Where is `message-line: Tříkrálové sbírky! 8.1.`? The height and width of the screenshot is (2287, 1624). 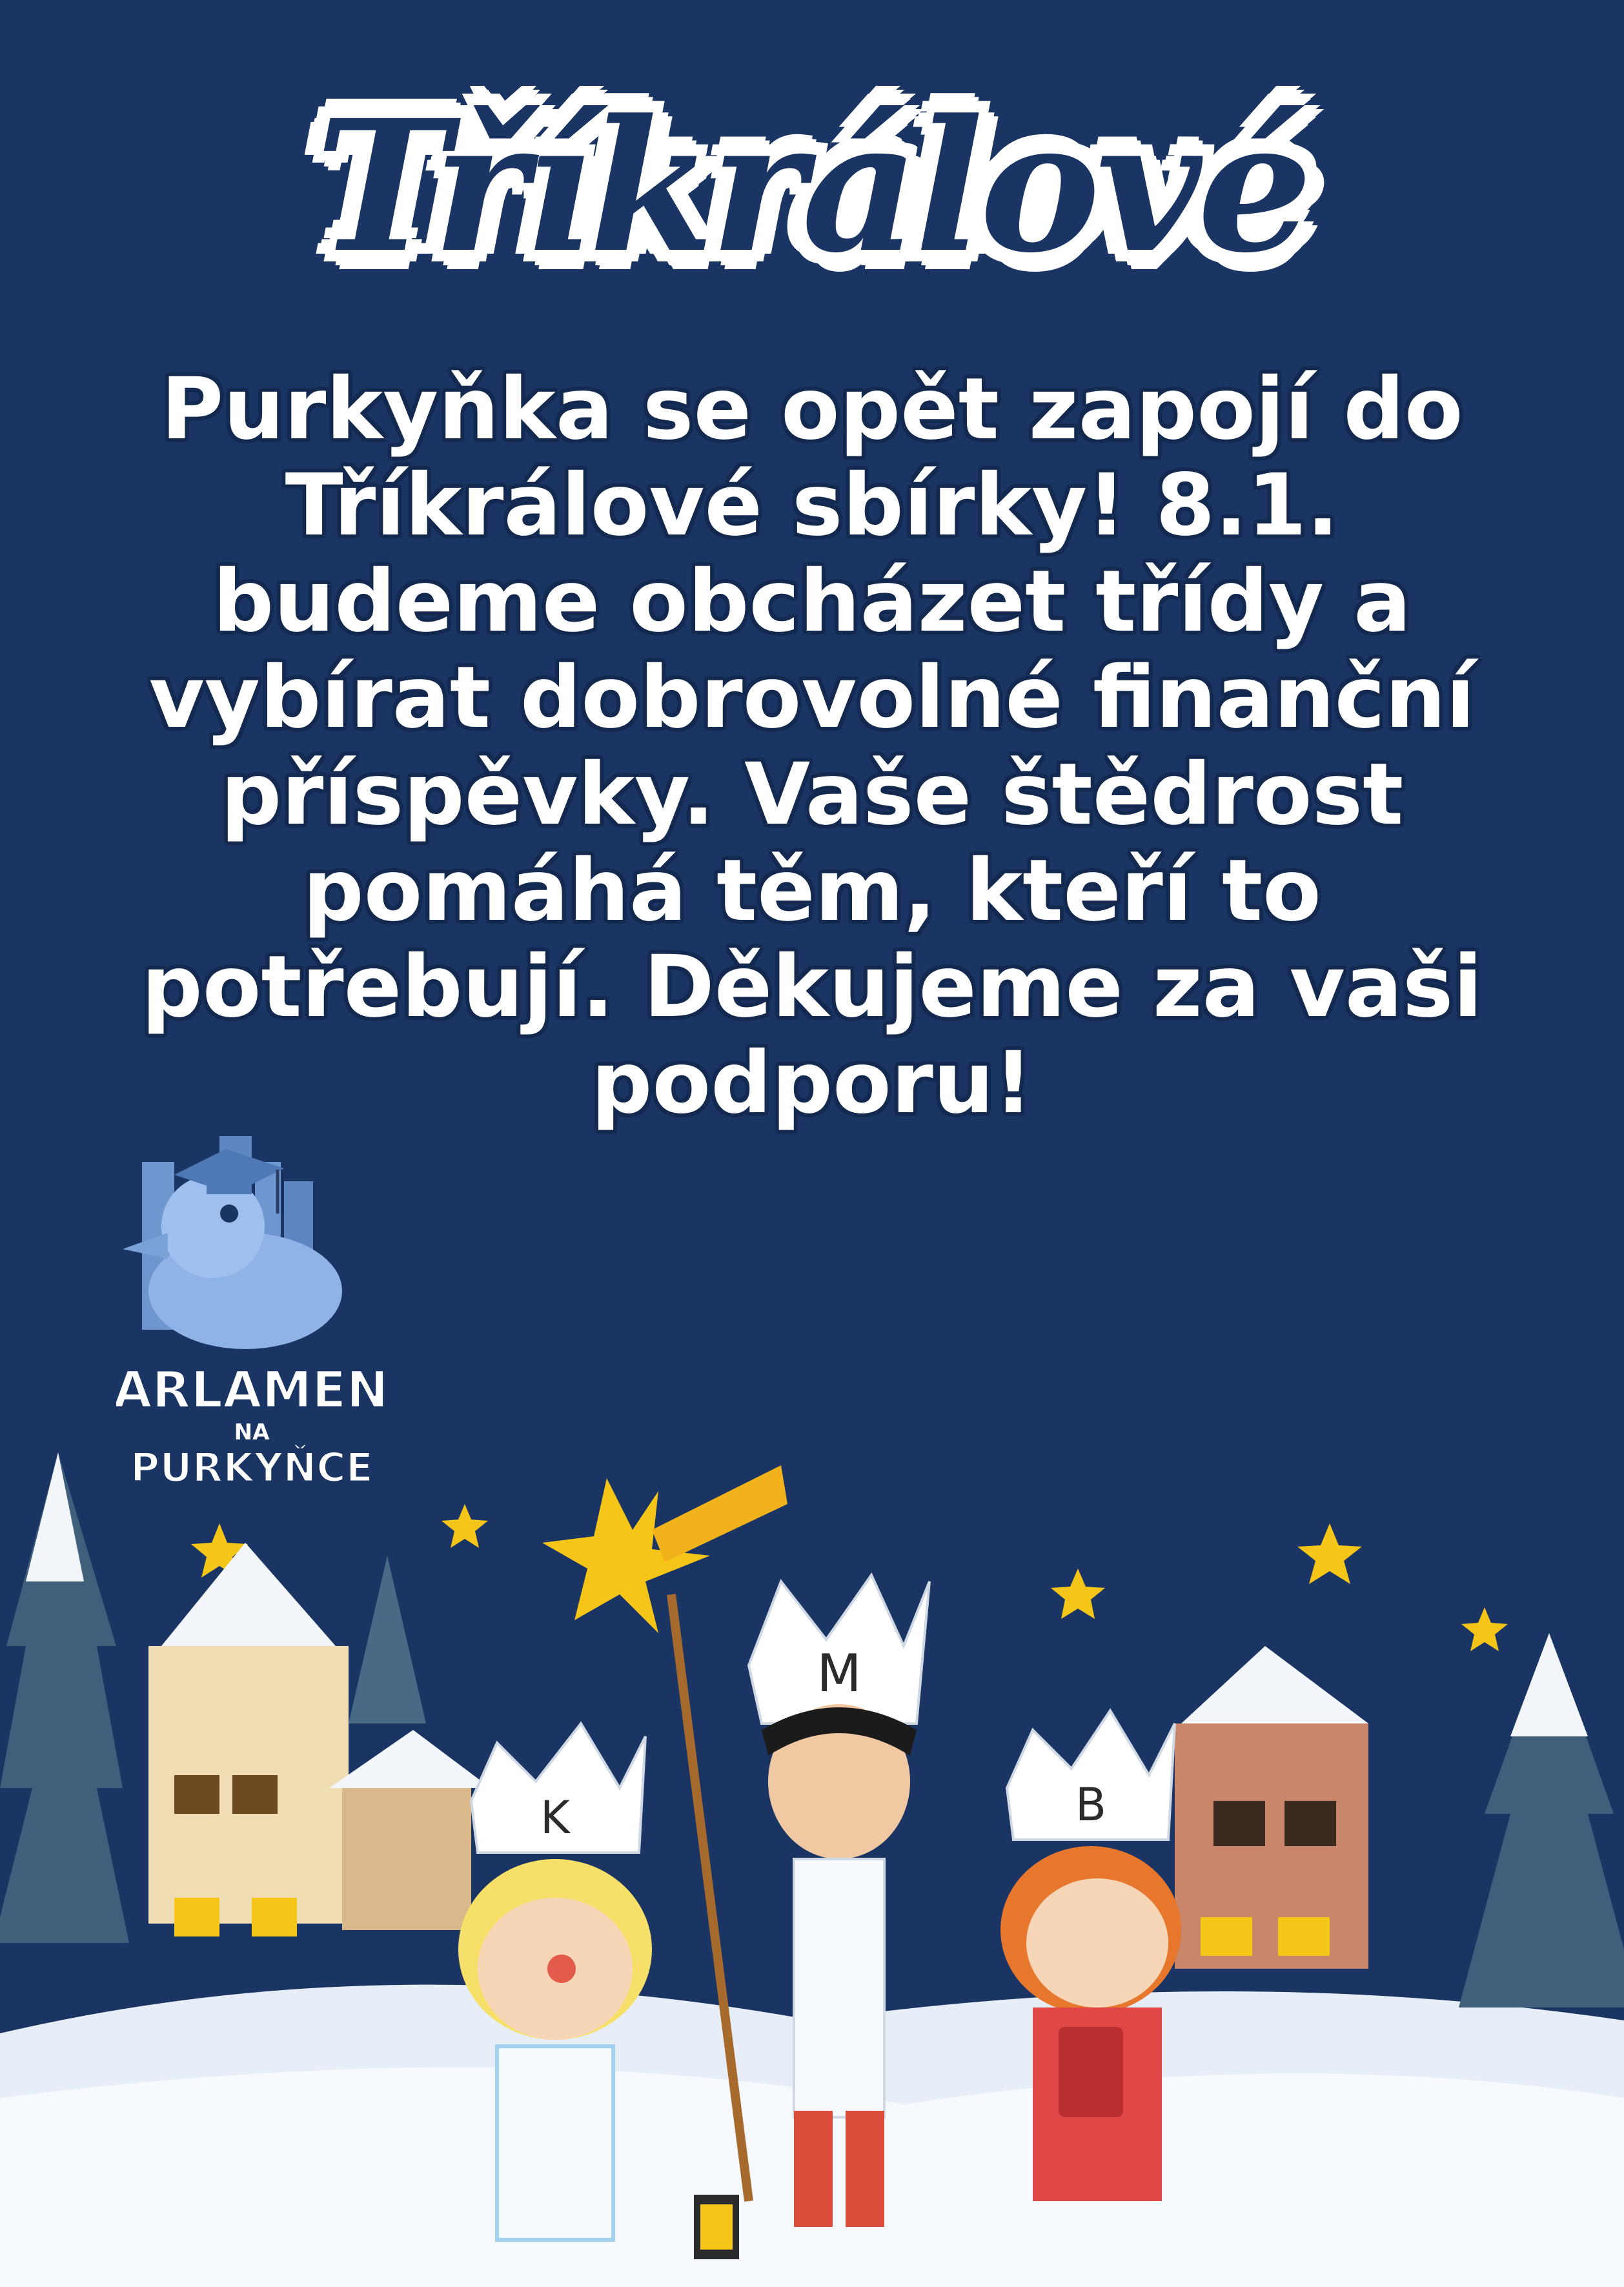 message-line: Tříkrálové sbírky! 8.1. is located at coordinates (812, 506).